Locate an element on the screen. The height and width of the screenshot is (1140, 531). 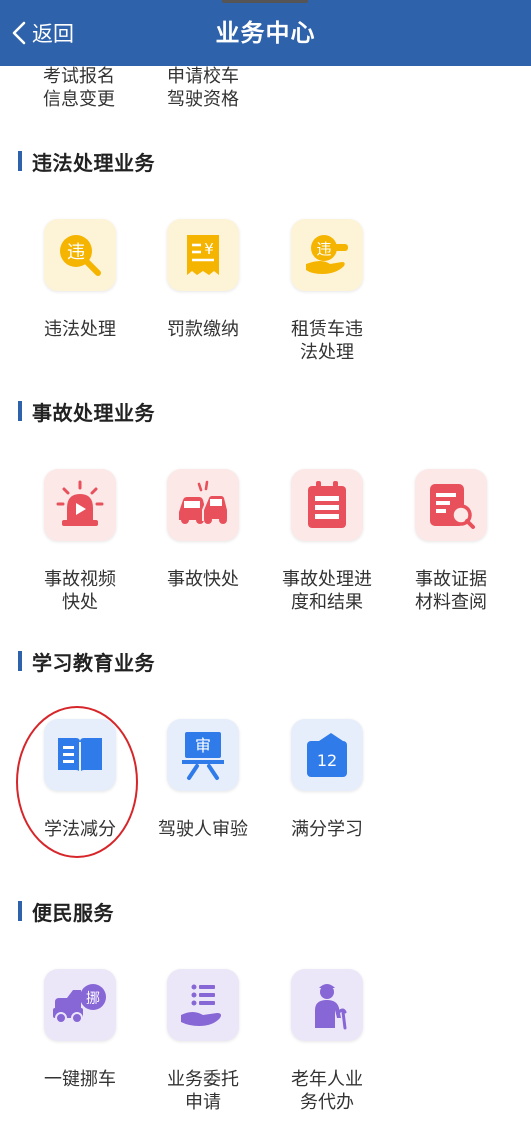
status-notch is located at coordinates (265, 1).